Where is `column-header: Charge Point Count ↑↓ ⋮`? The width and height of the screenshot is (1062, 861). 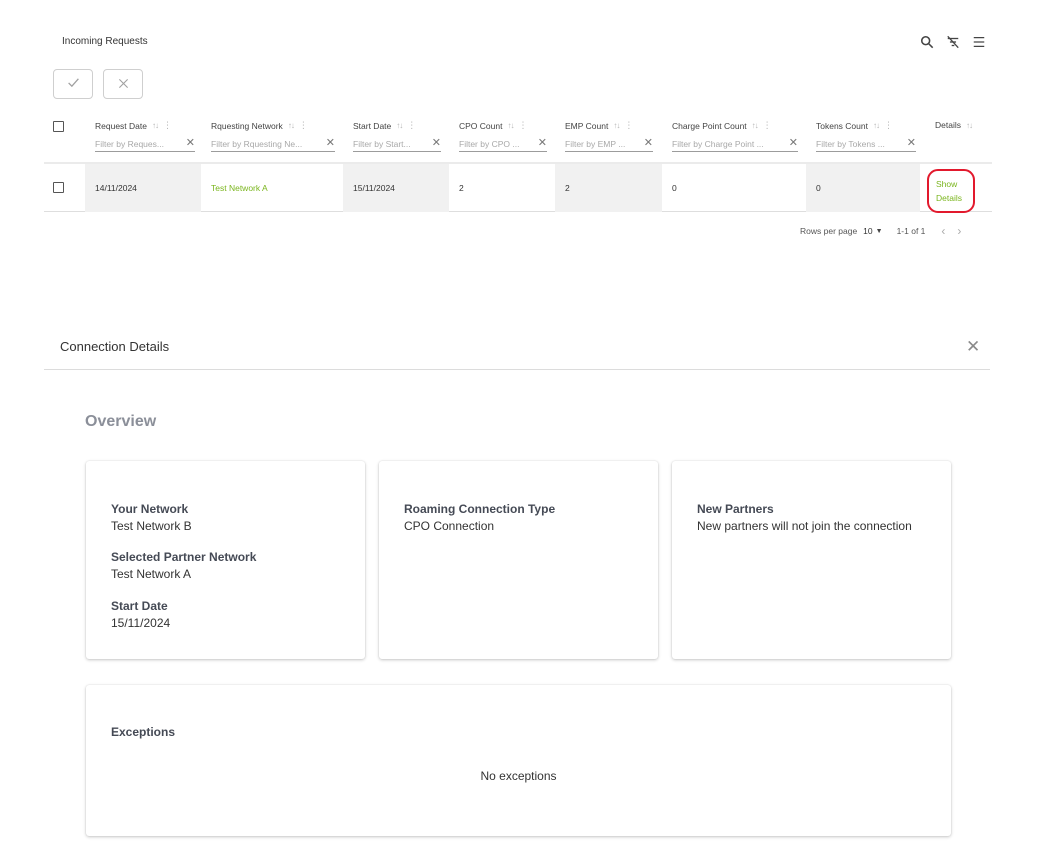 column-header: Charge Point Count ↑↓ ⋮ is located at coordinates (722, 125).